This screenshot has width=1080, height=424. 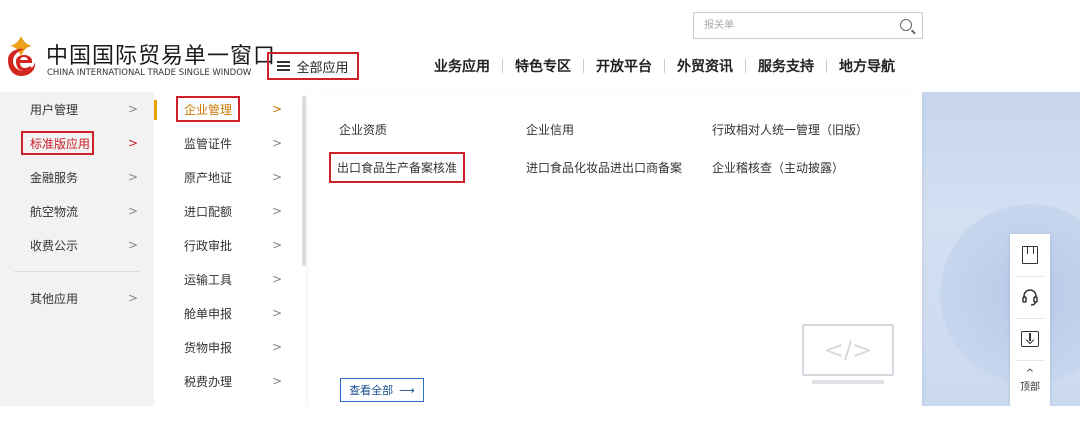 What do you see at coordinates (155, 110) in the screenshot?
I see `active-indicator` at bounding box center [155, 110].